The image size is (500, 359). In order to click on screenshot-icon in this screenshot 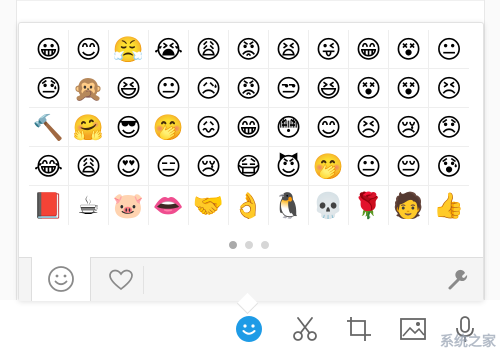, I will do `click(359, 329)`.